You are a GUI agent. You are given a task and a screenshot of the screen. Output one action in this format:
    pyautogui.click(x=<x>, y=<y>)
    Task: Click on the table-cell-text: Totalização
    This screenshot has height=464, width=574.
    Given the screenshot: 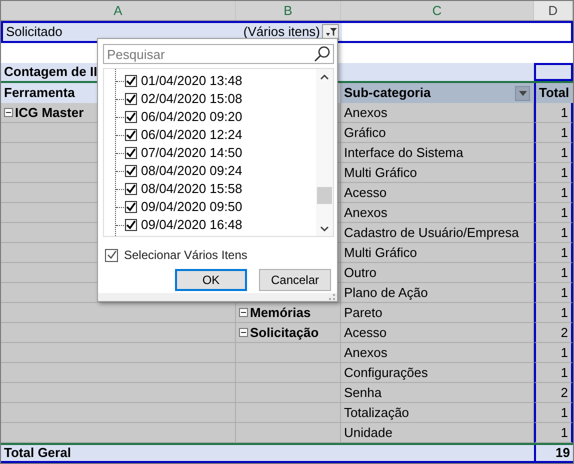 What is the action you would take?
    pyautogui.click(x=377, y=413)
    